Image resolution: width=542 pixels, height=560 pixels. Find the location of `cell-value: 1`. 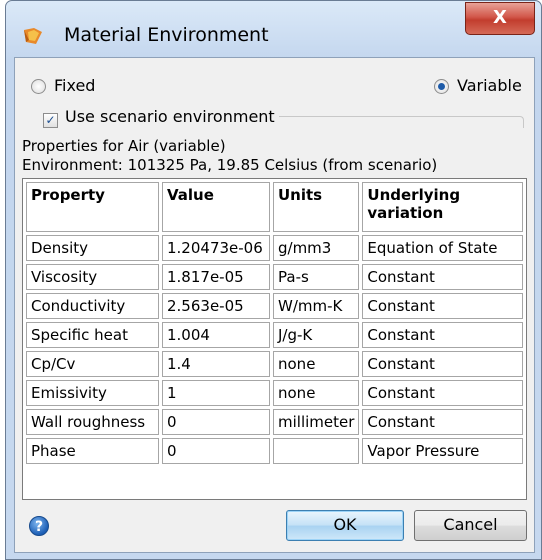

cell-value: 1 is located at coordinates (216, 393).